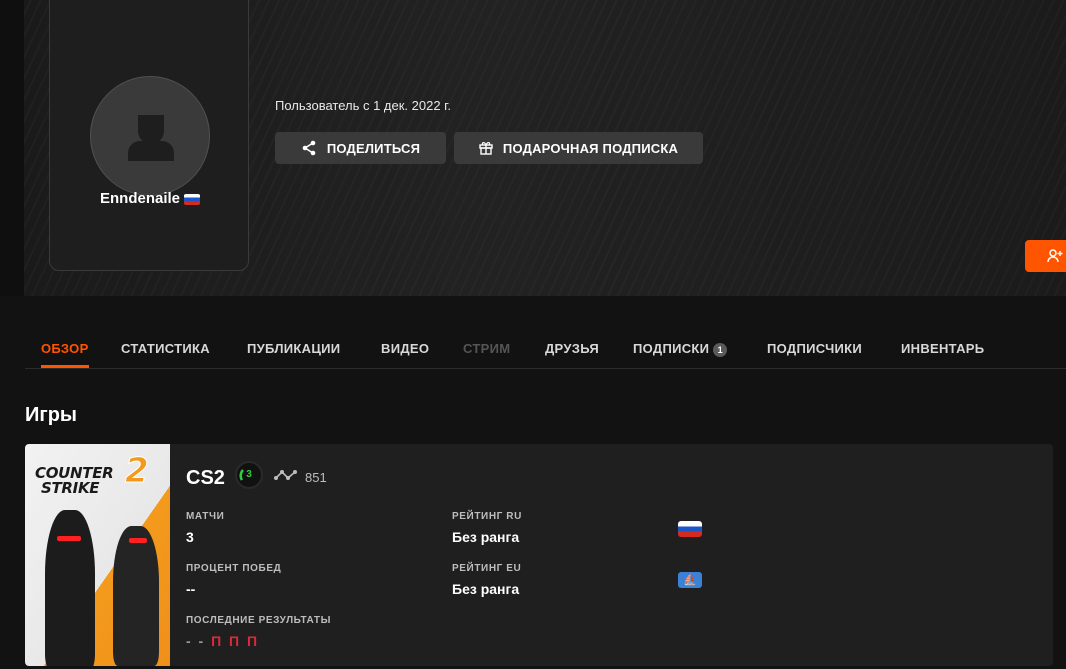 Image resolution: width=1066 pixels, height=669 pixels. What do you see at coordinates (690, 529) in the screenshot?
I see `ru-region-flag-icon` at bounding box center [690, 529].